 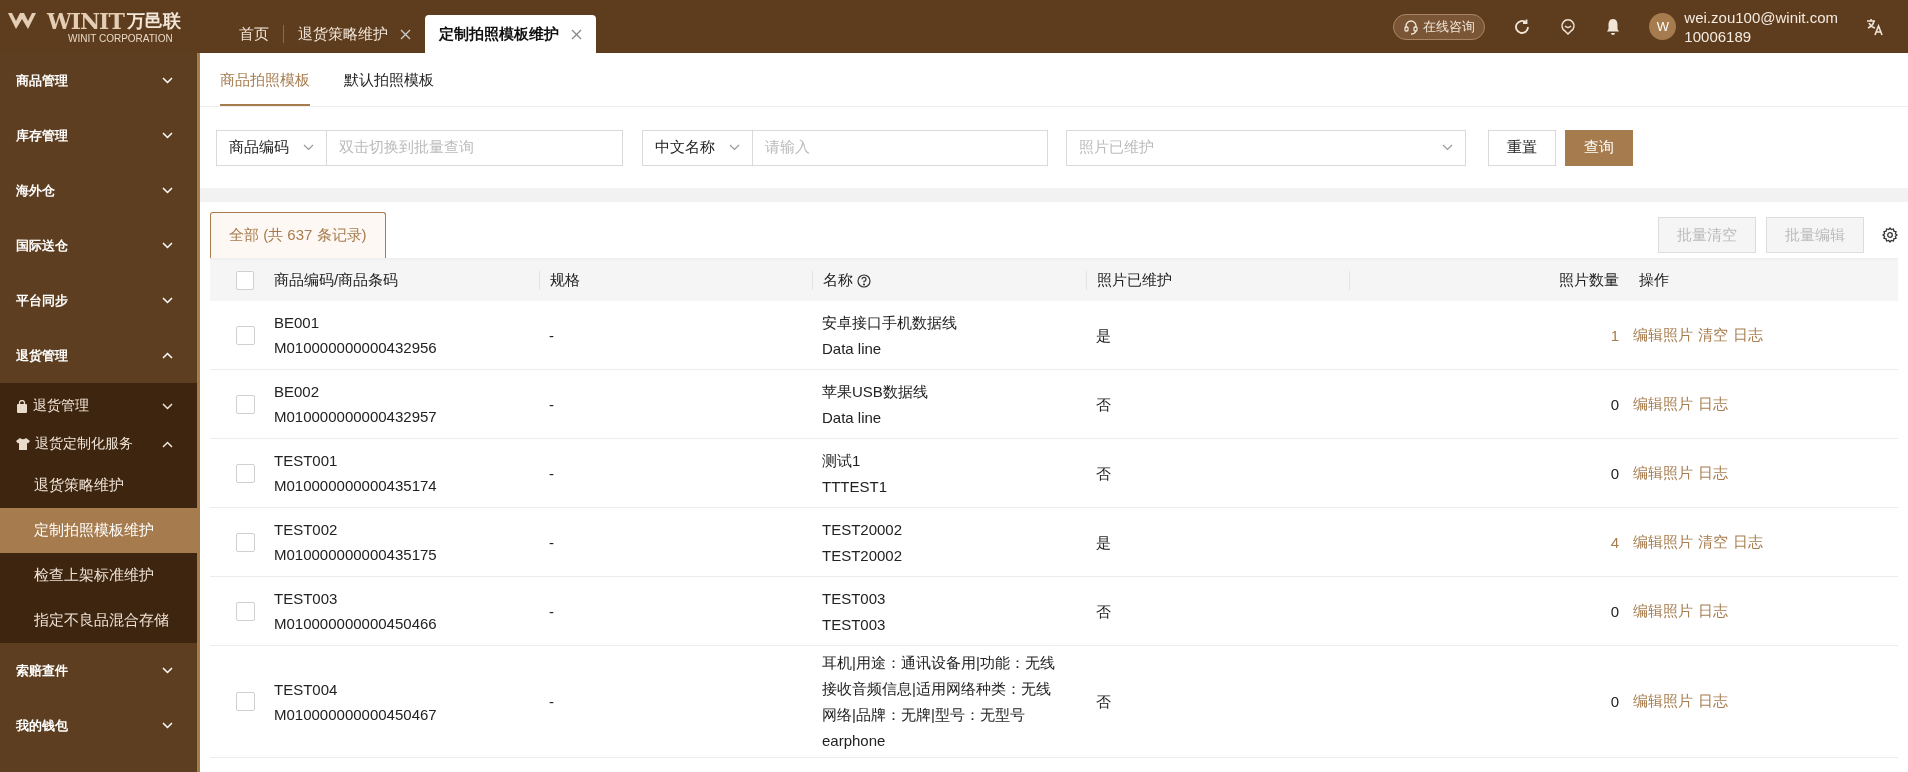 What do you see at coordinates (855, 486) in the screenshot?
I see `english-name: TTTEST1` at bounding box center [855, 486].